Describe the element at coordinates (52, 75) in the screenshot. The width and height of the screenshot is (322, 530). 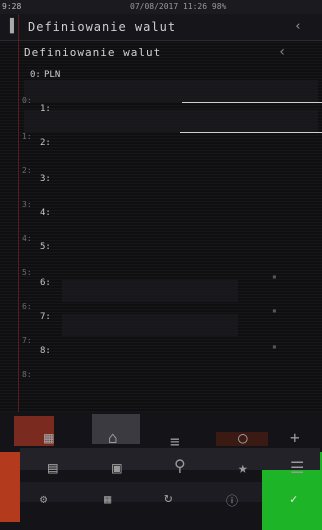
I see `currency-code: PLN` at that location.